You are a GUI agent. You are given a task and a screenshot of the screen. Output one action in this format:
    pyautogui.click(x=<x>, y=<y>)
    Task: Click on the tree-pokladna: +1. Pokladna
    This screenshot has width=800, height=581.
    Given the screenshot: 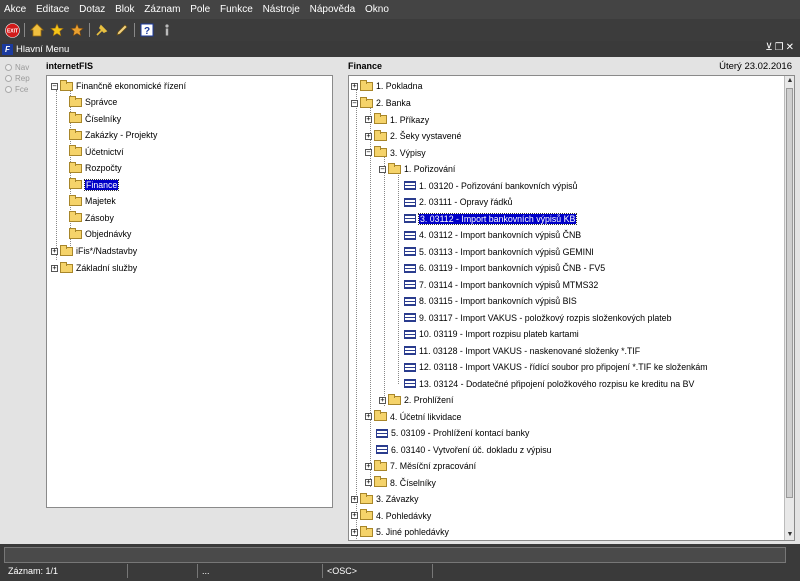 What is the action you would take?
    pyautogui.click(x=386, y=86)
    